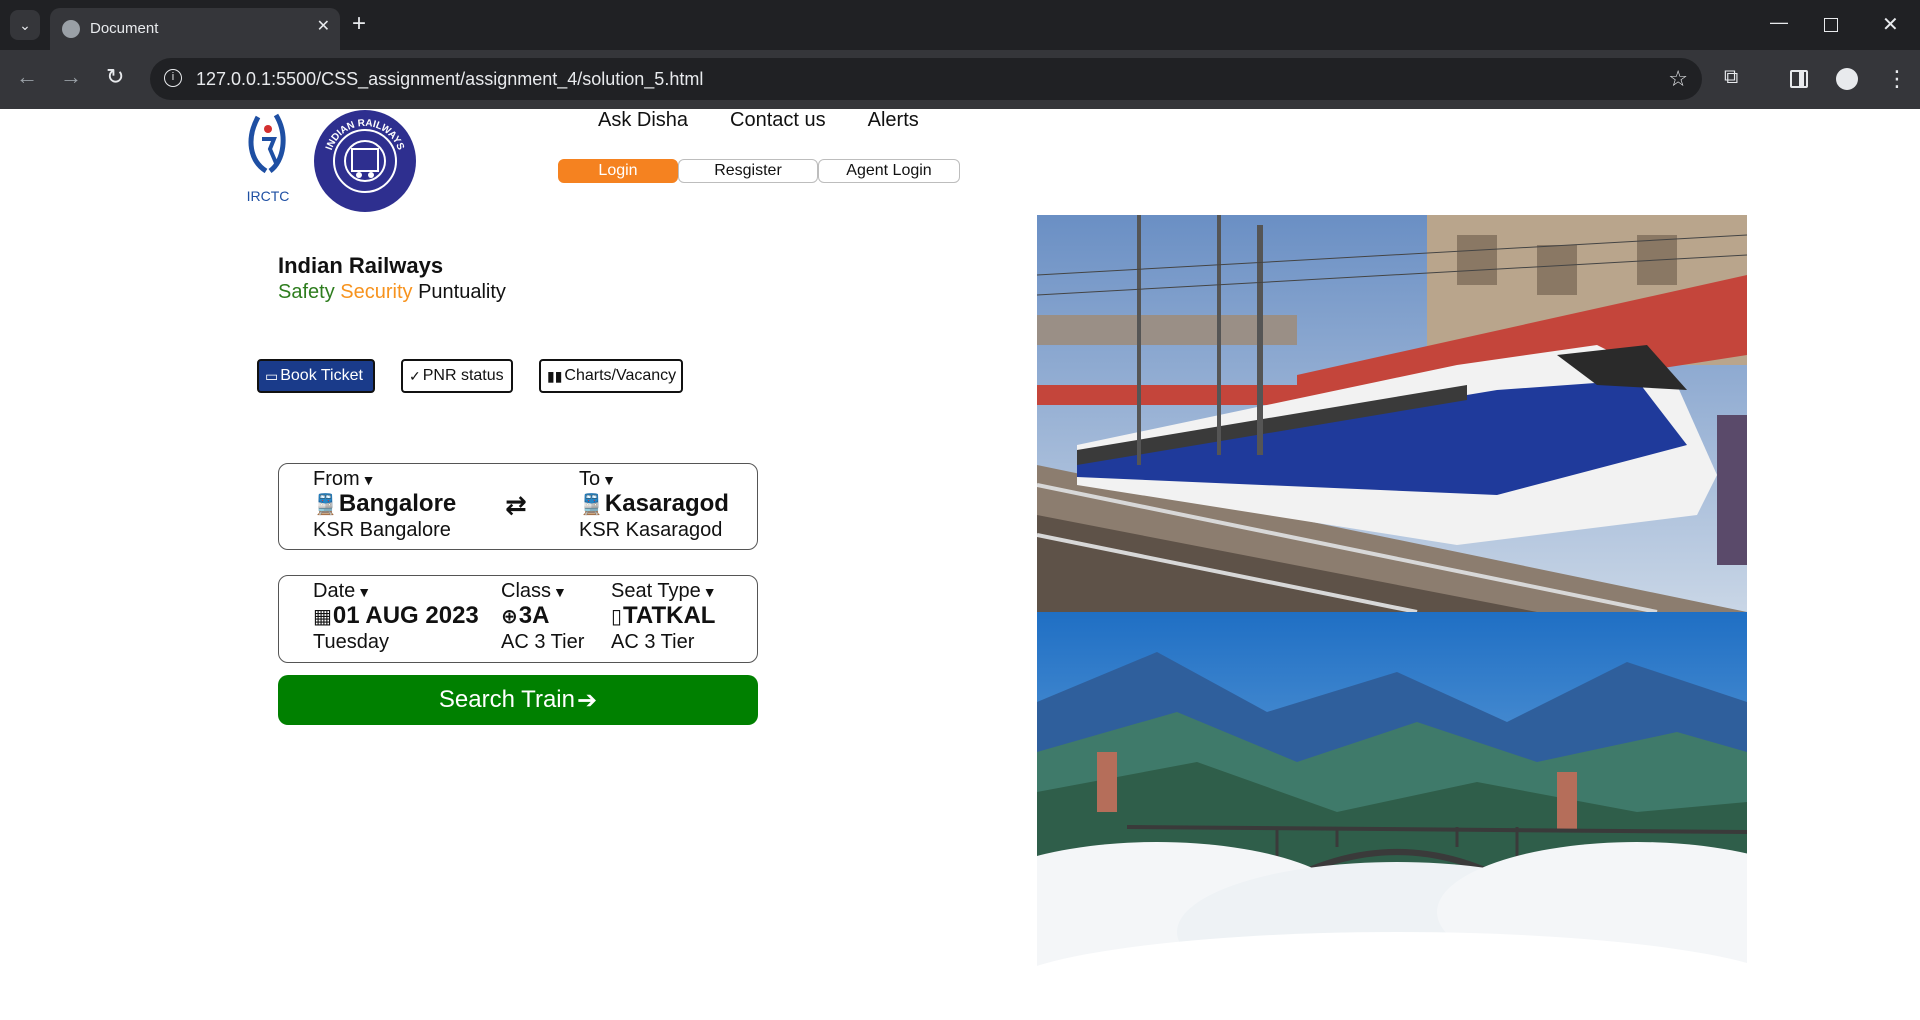 The width and height of the screenshot is (1920, 1020). What do you see at coordinates (359, 24) in the screenshot?
I see `plus-icon: +` at bounding box center [359, 24].